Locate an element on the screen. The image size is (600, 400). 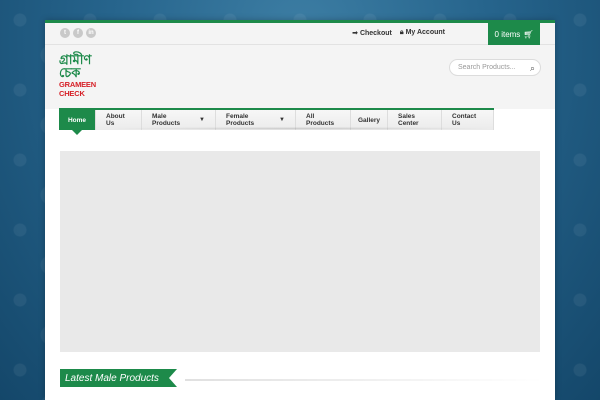
cart-count: 0 items is located at coordinates (507, 34).